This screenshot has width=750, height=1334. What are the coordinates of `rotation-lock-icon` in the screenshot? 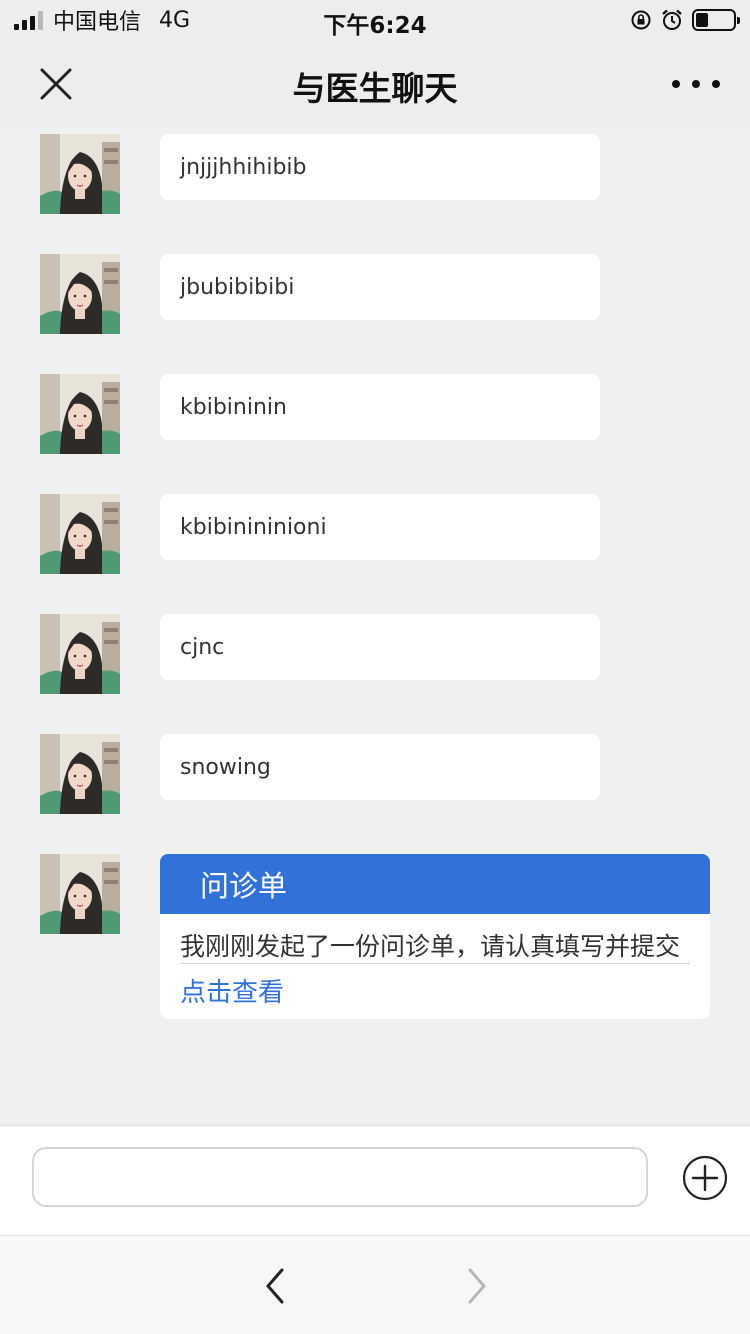 It's located at (641, 20).